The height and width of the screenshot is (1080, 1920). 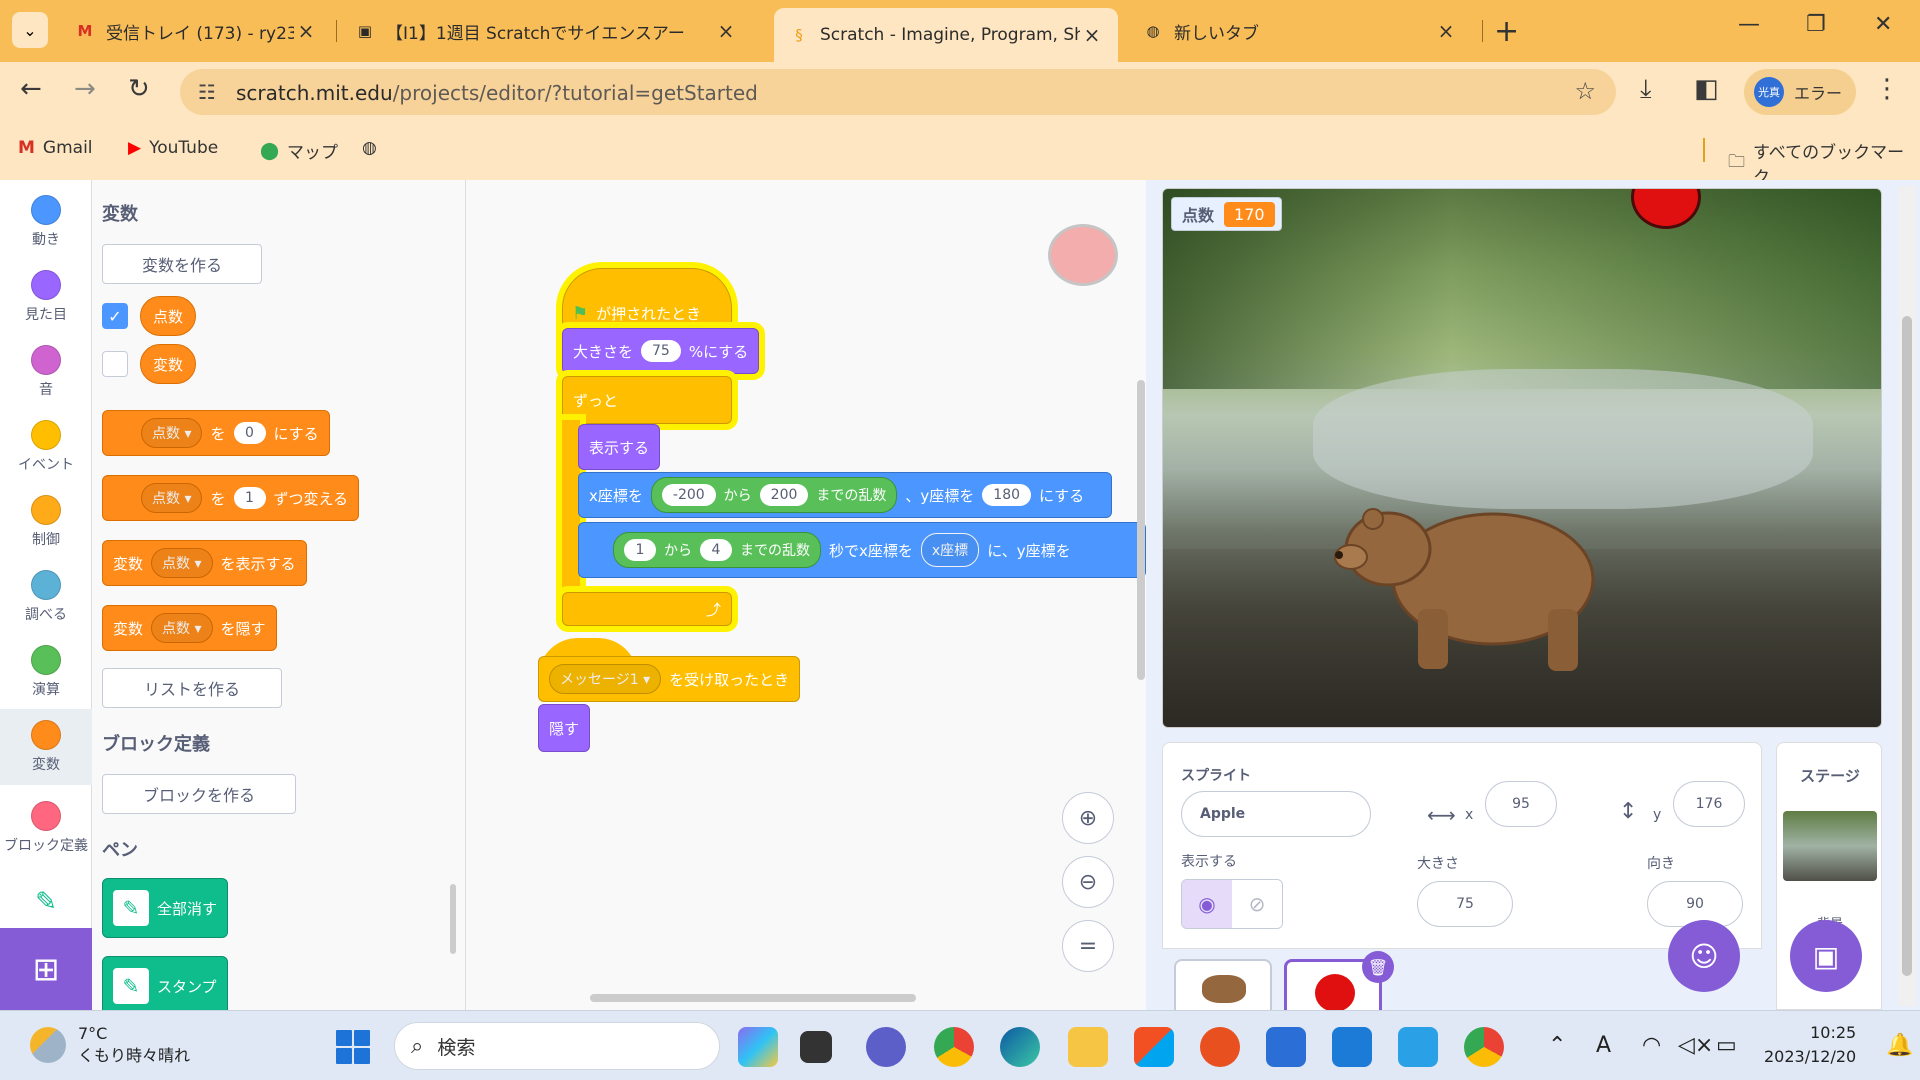 I want to click on chevron-up-icon: ⌃, so click(x=1557, y=1045).